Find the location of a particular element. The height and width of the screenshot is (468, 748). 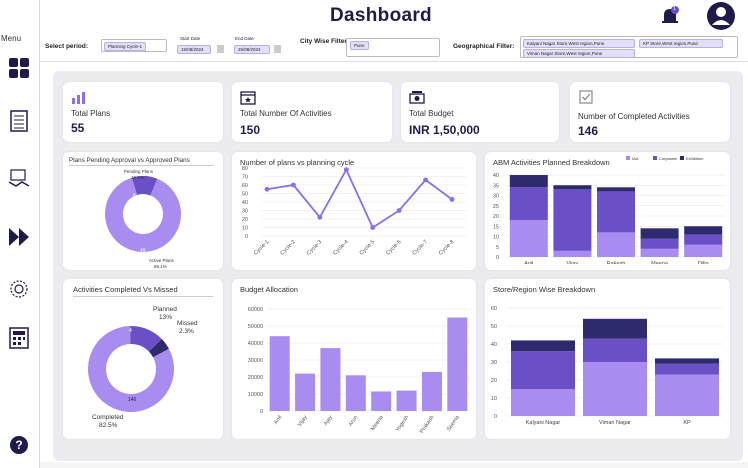

bar-chart-icon is located at coordinates (78, 98).